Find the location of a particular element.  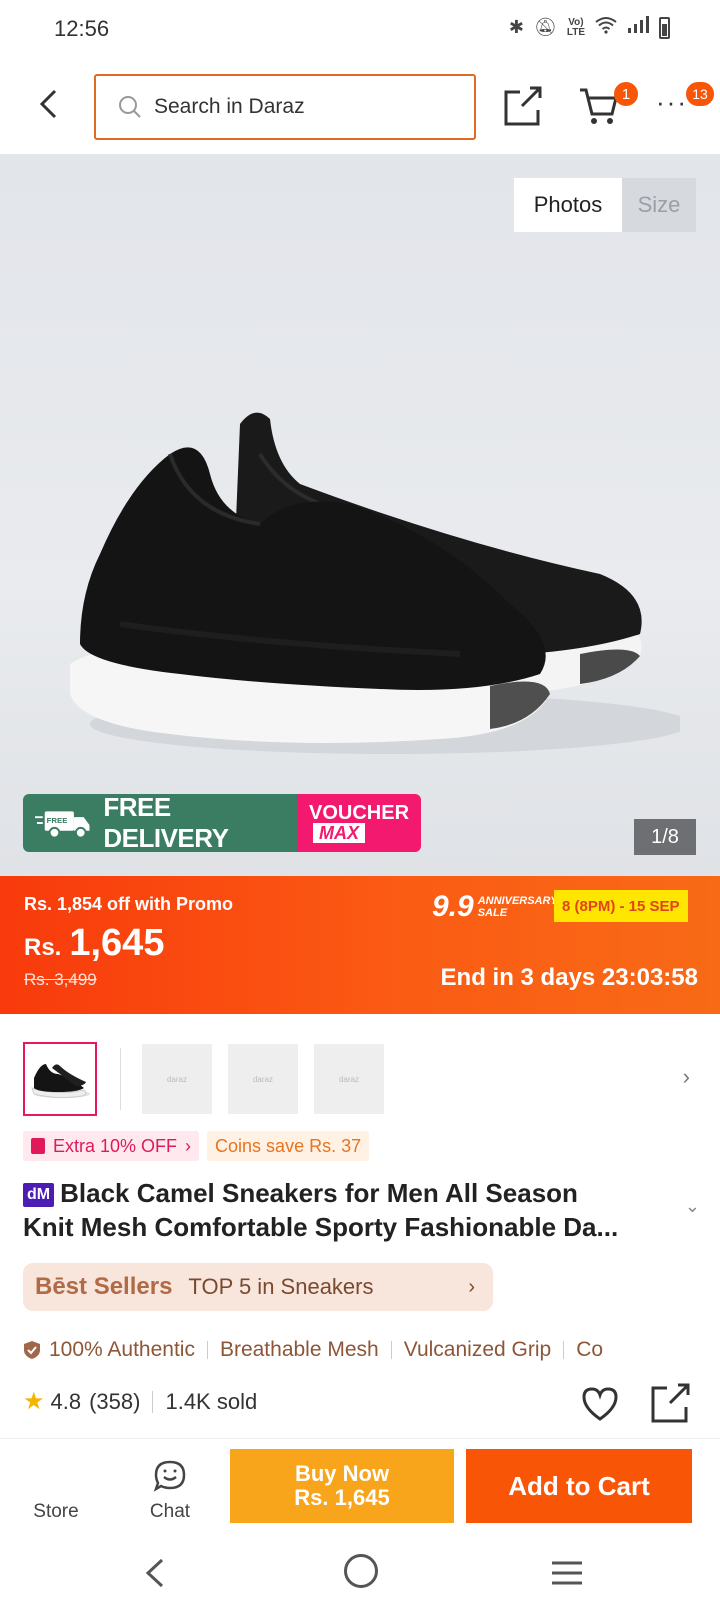

dm-badge: dM is located at coordinates (39, 1195).